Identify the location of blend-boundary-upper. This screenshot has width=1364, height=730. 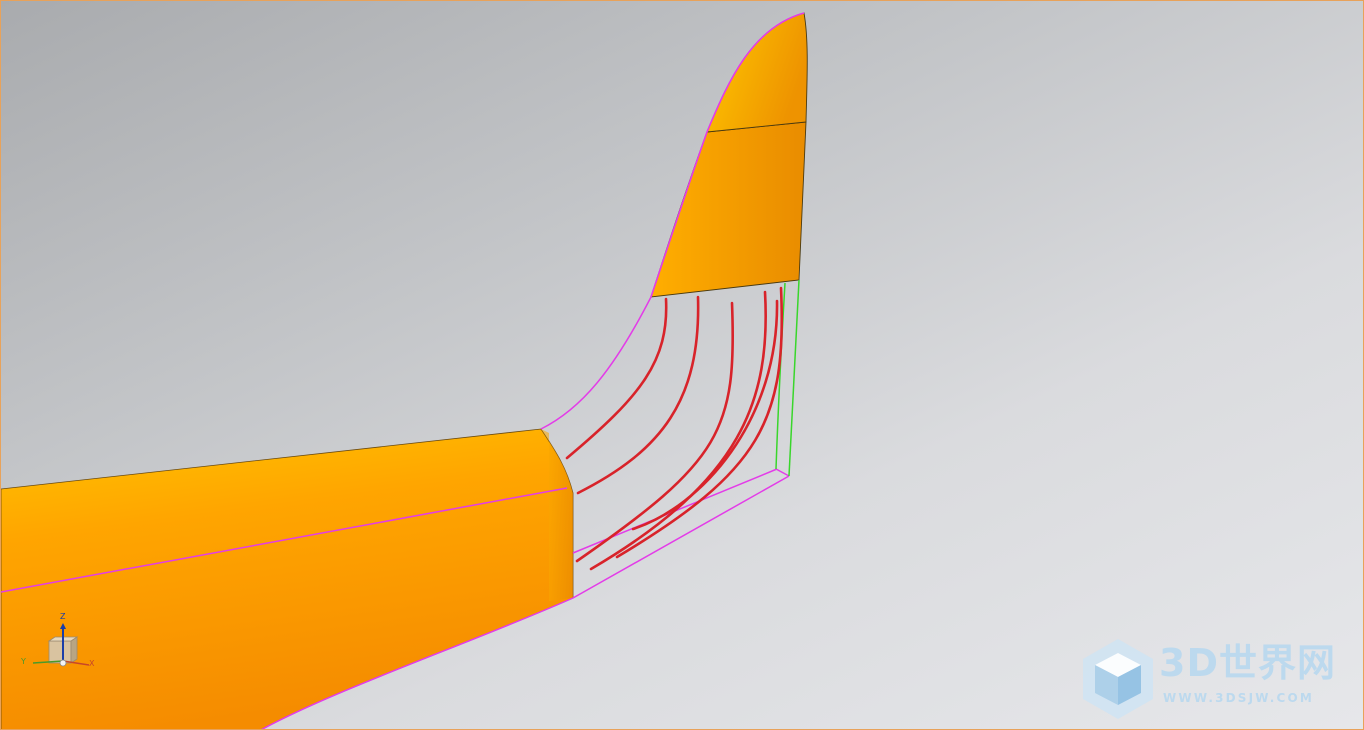
(596, 363).